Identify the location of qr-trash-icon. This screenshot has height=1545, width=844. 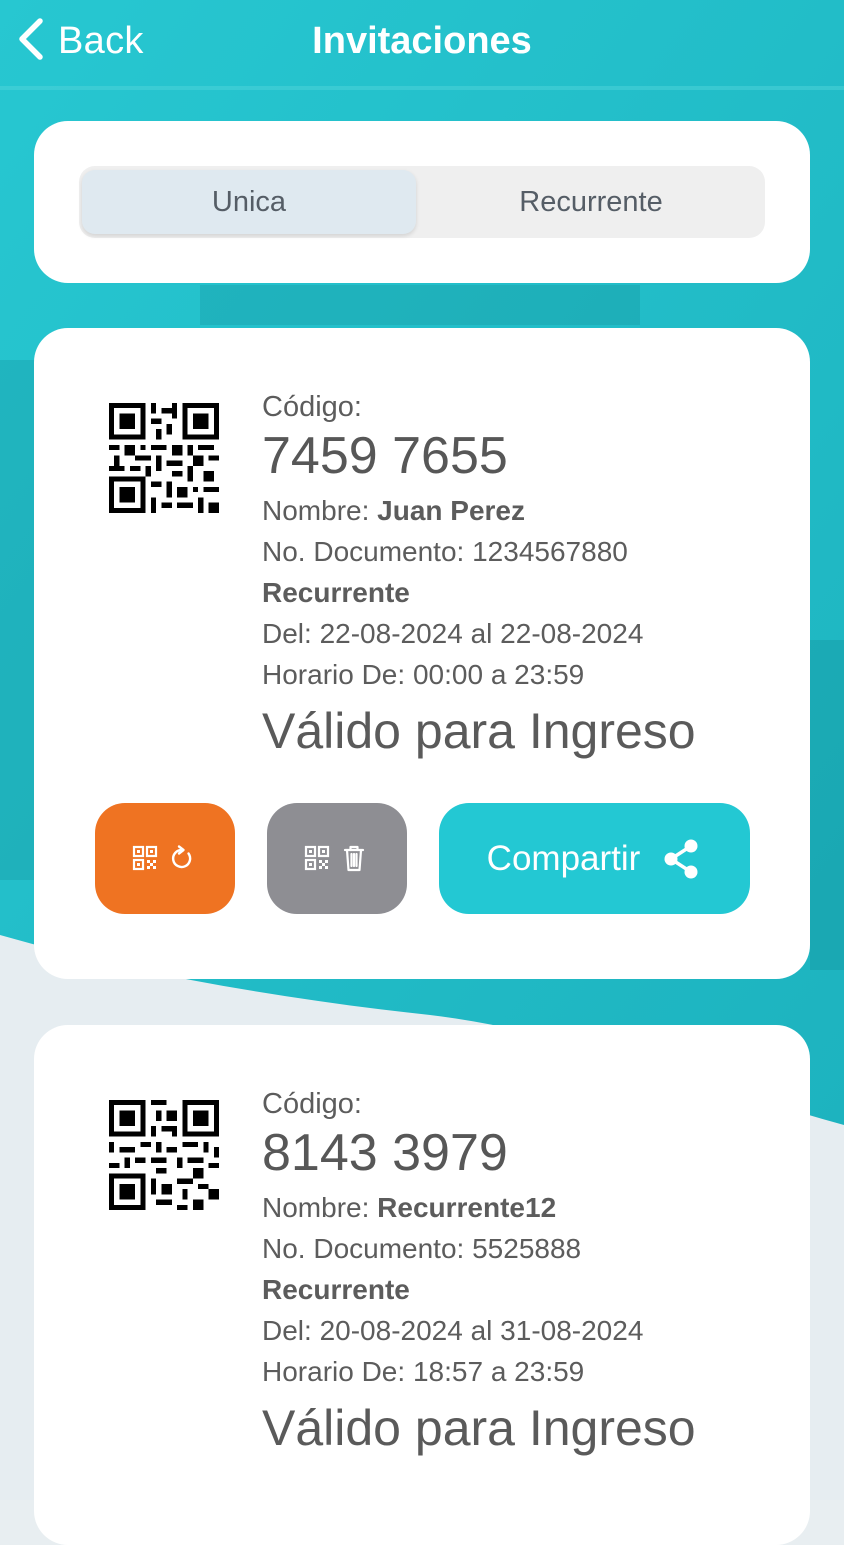
(337, 859).